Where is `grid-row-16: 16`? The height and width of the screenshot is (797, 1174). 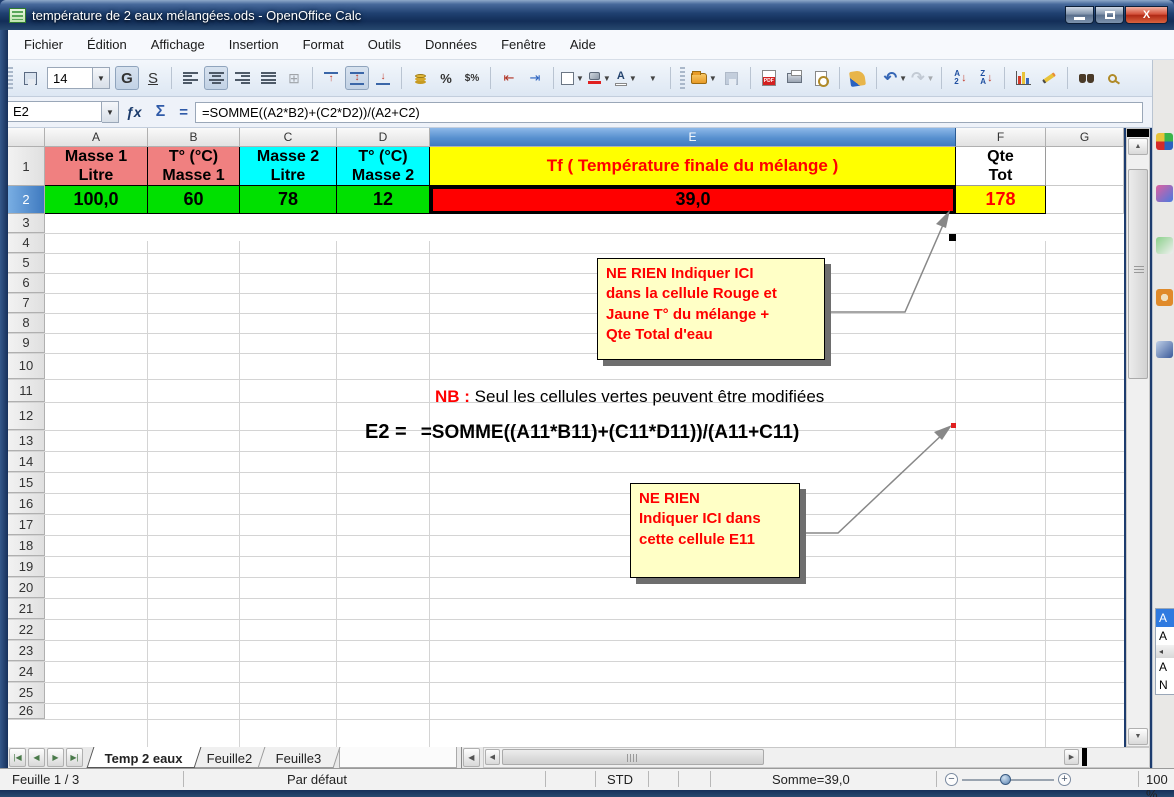
grid-row-16: 16 is located at coordinates (566, 504).